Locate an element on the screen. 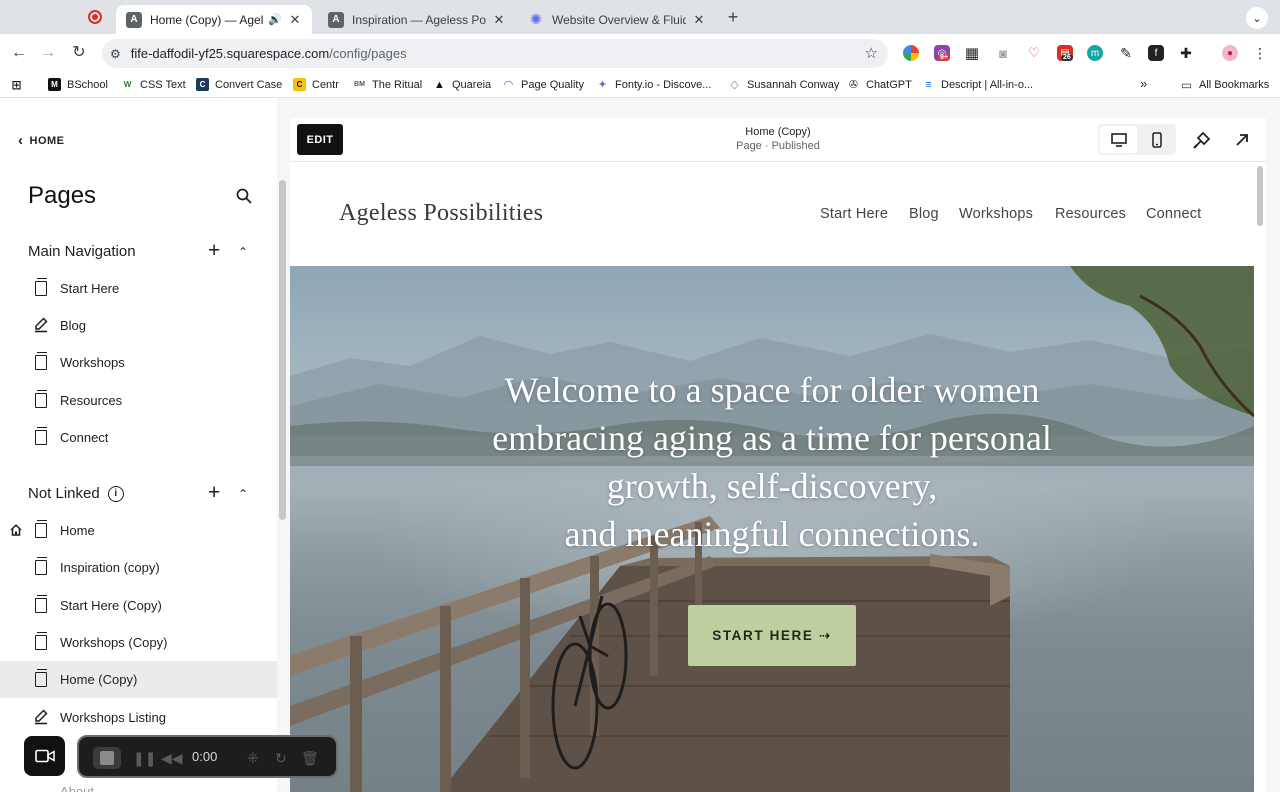 This screenshot has height=792, width=1280. preview-scrollbar is located at coordinates (1260, 196).